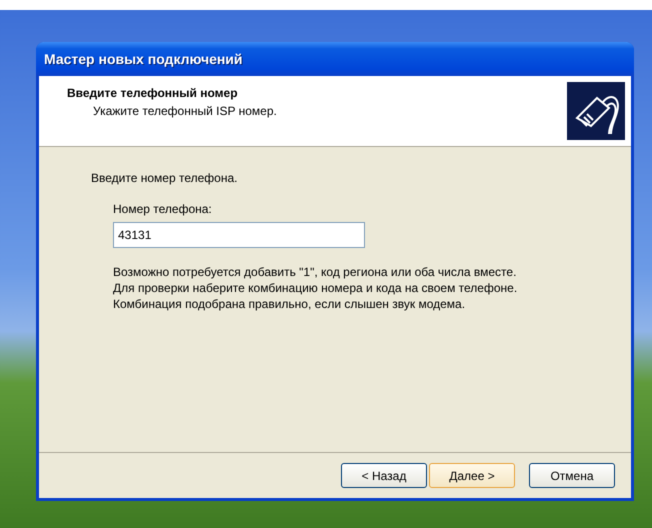 The height and width of the screenshot is (528, 652). I want to click on intro-text: Введите номер телефона., so click(164, 178).